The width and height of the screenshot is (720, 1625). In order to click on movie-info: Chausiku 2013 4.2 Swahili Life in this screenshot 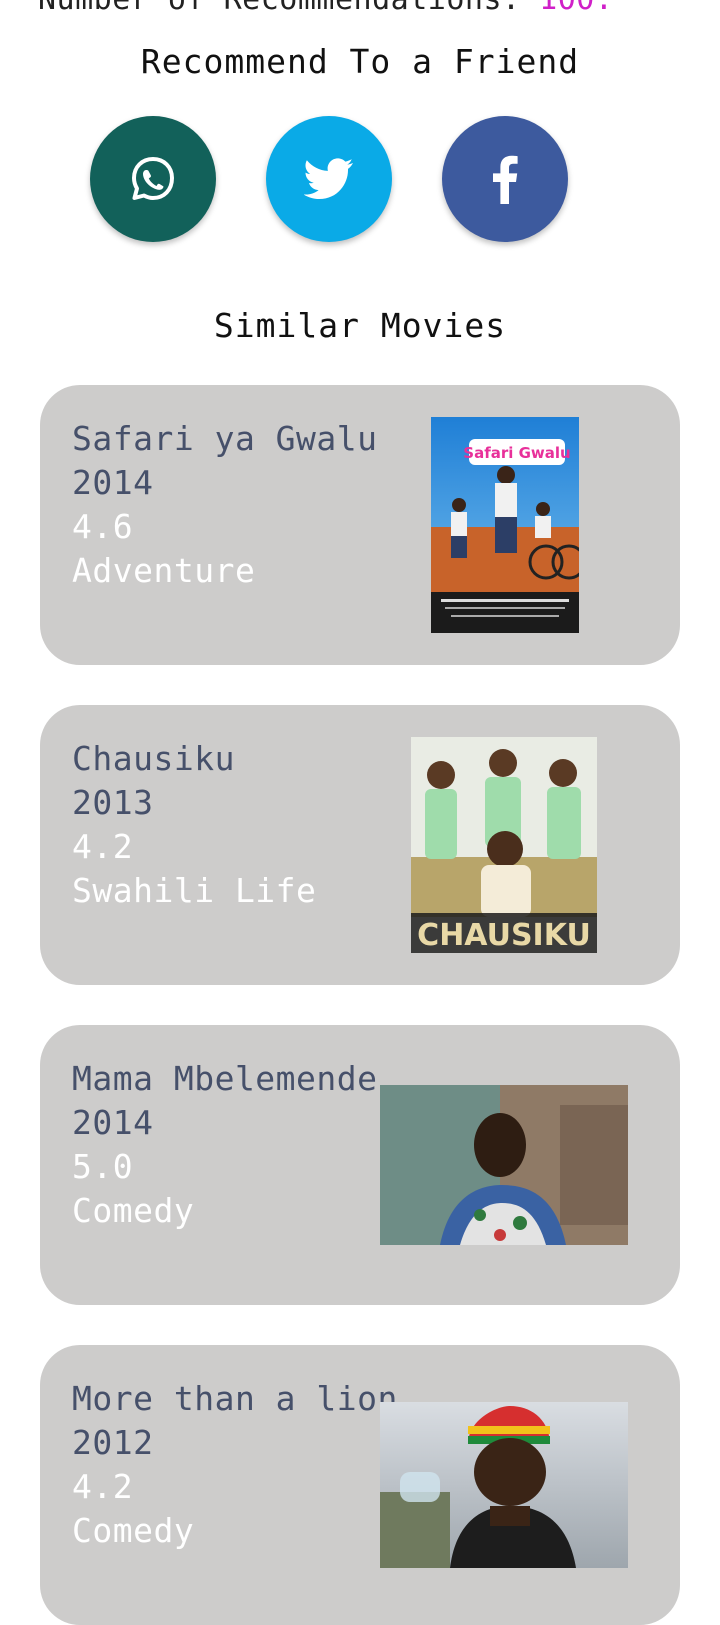, I will do `click(194, 825)`.